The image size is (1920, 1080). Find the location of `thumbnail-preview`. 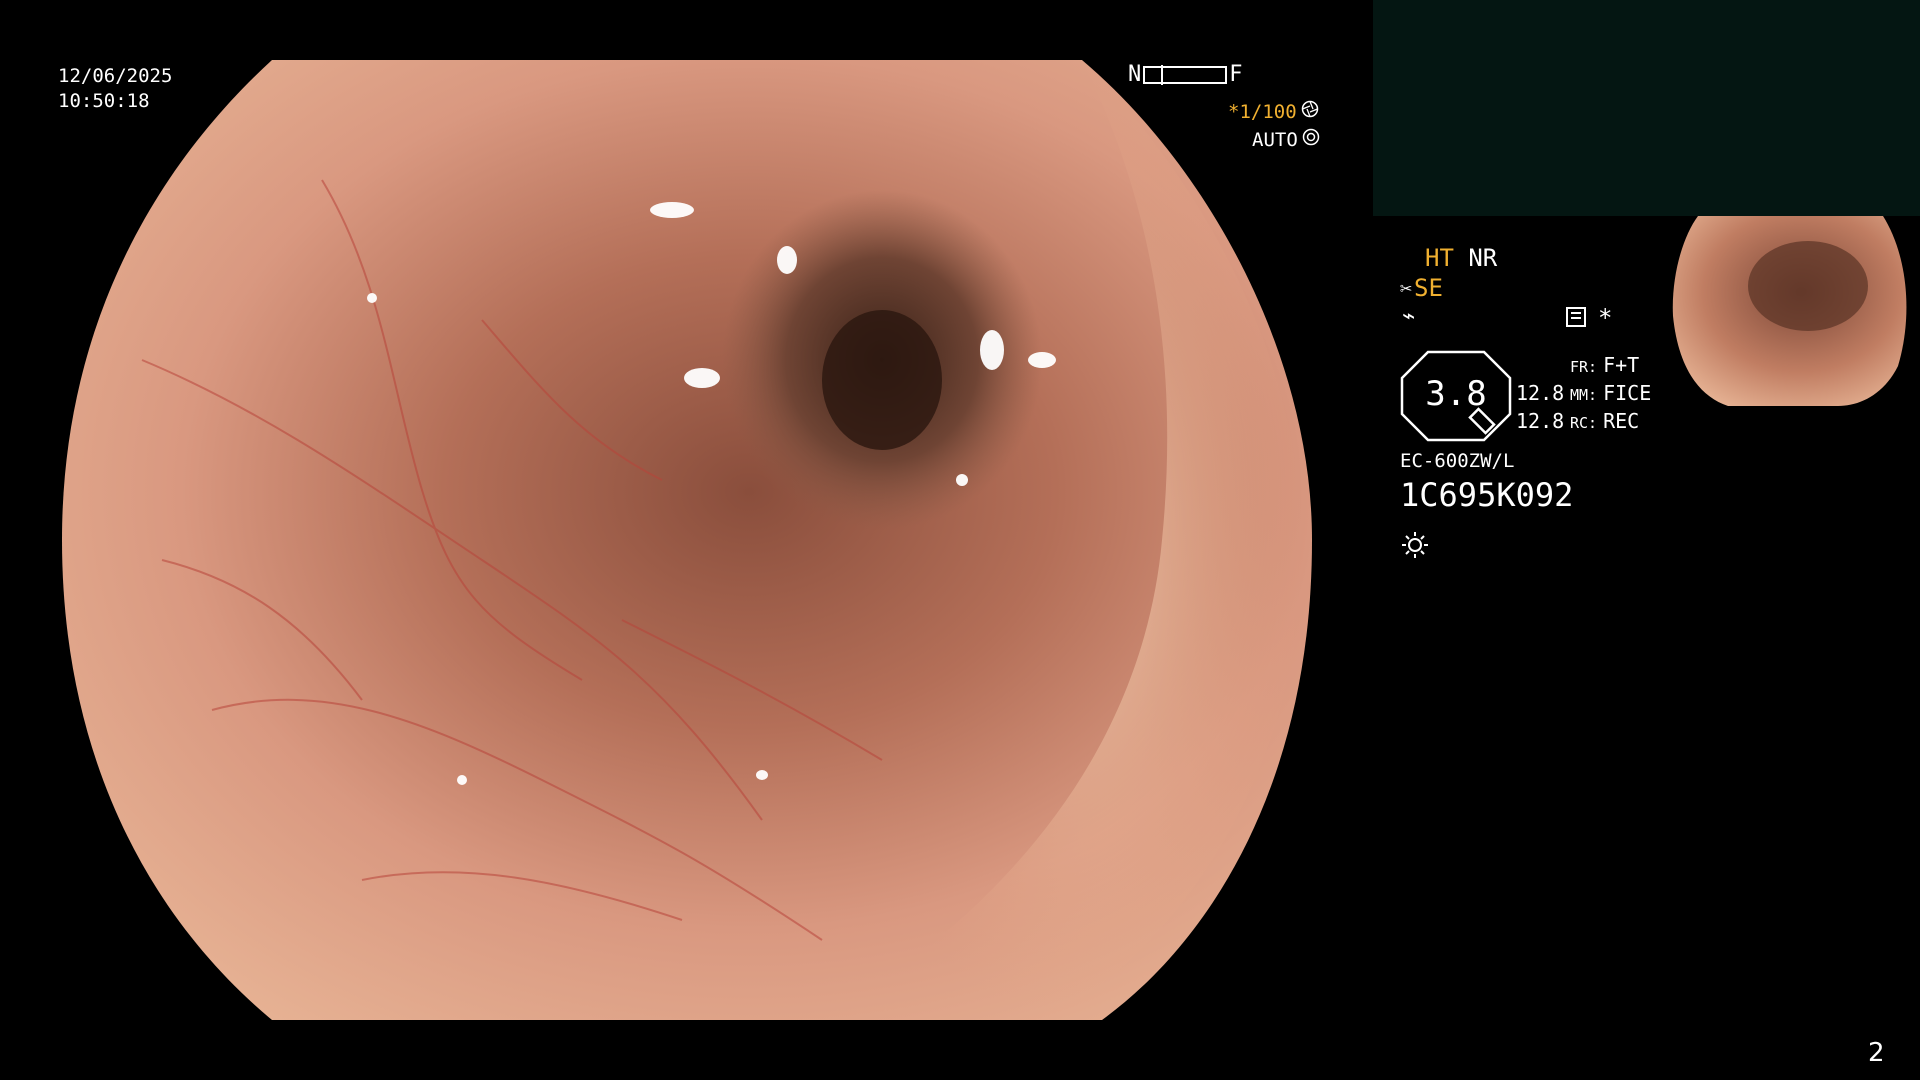

thumbnail-preview is located at coordinates (1790, 311).